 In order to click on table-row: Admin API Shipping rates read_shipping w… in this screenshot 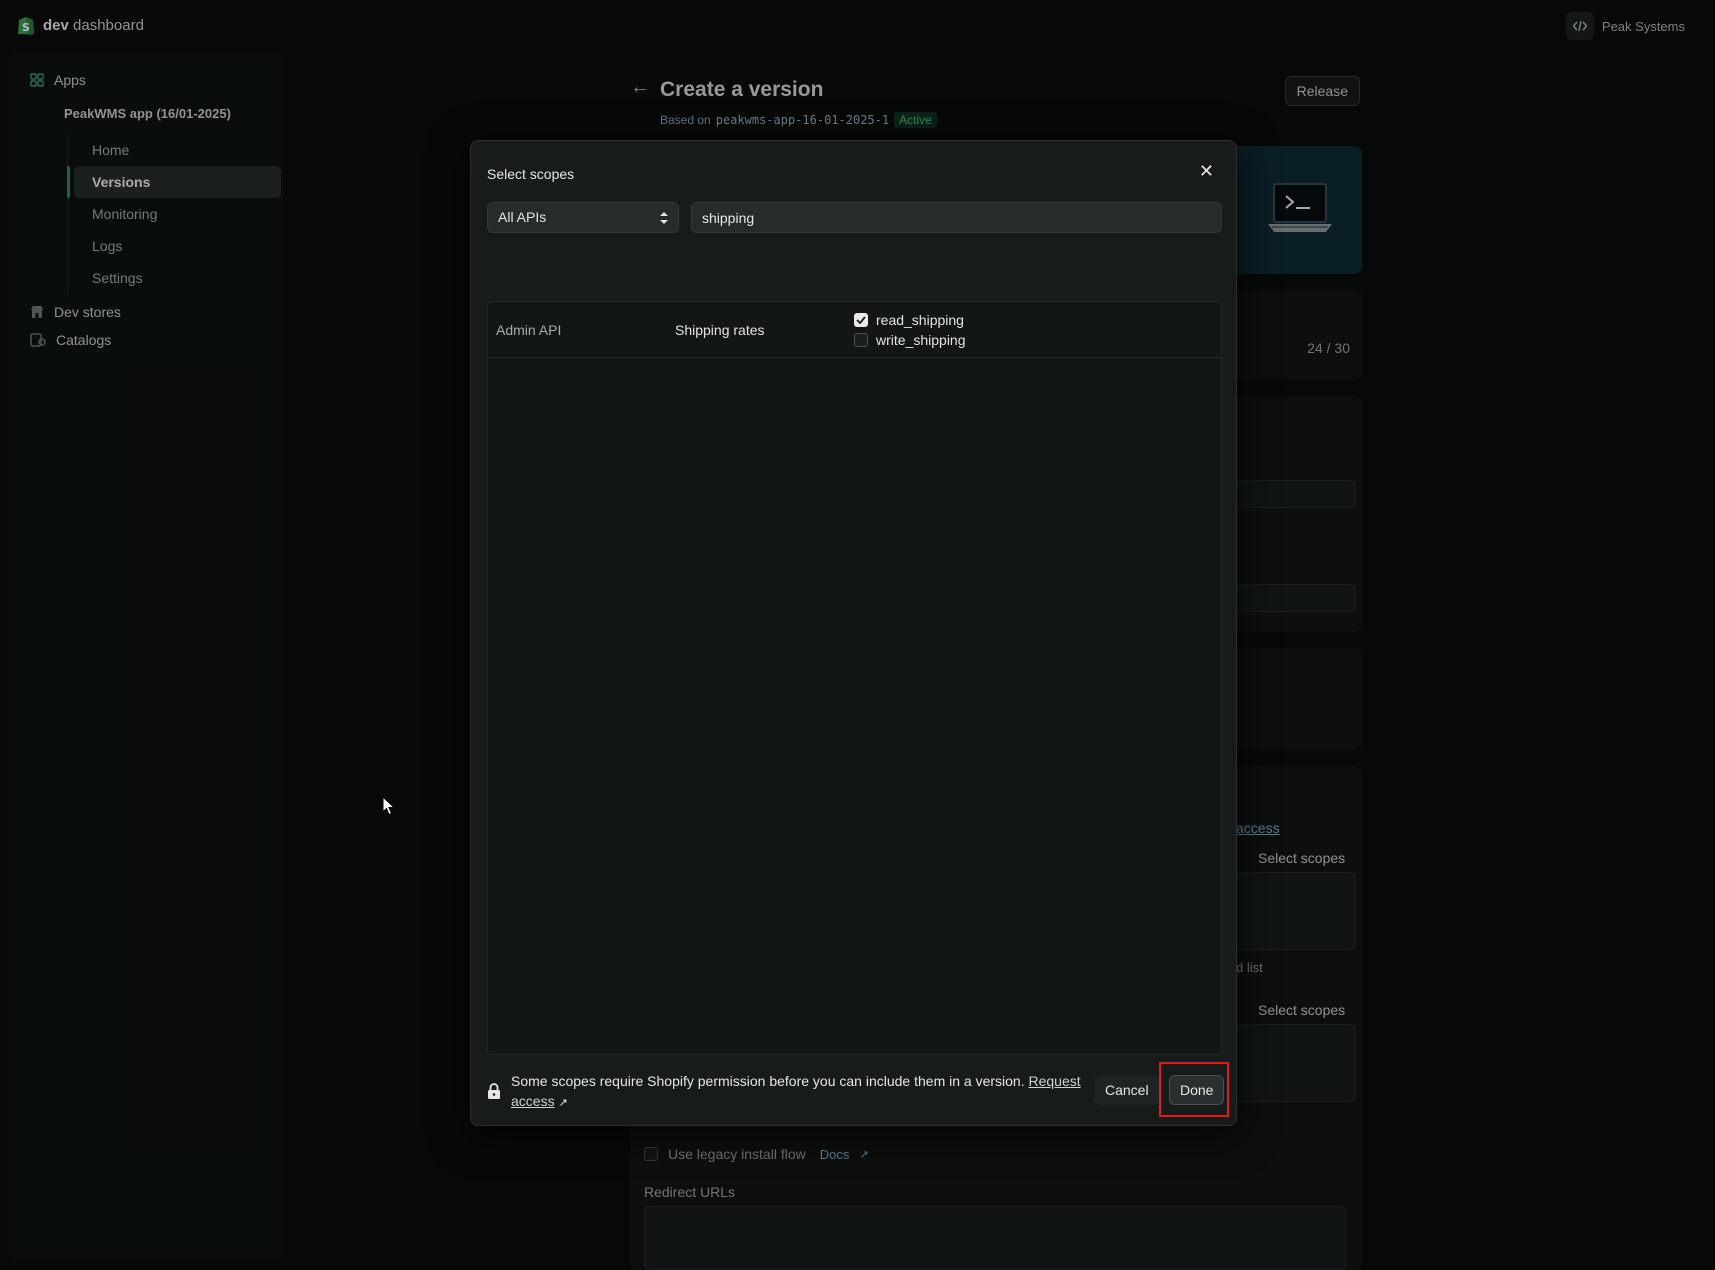, I will do `click(854, 330)`.